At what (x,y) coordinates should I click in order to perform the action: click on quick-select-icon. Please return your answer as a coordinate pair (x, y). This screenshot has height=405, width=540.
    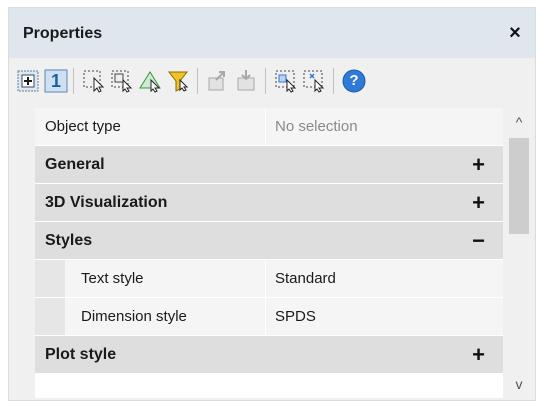
    Looking at the image, I should click on (178, 81).